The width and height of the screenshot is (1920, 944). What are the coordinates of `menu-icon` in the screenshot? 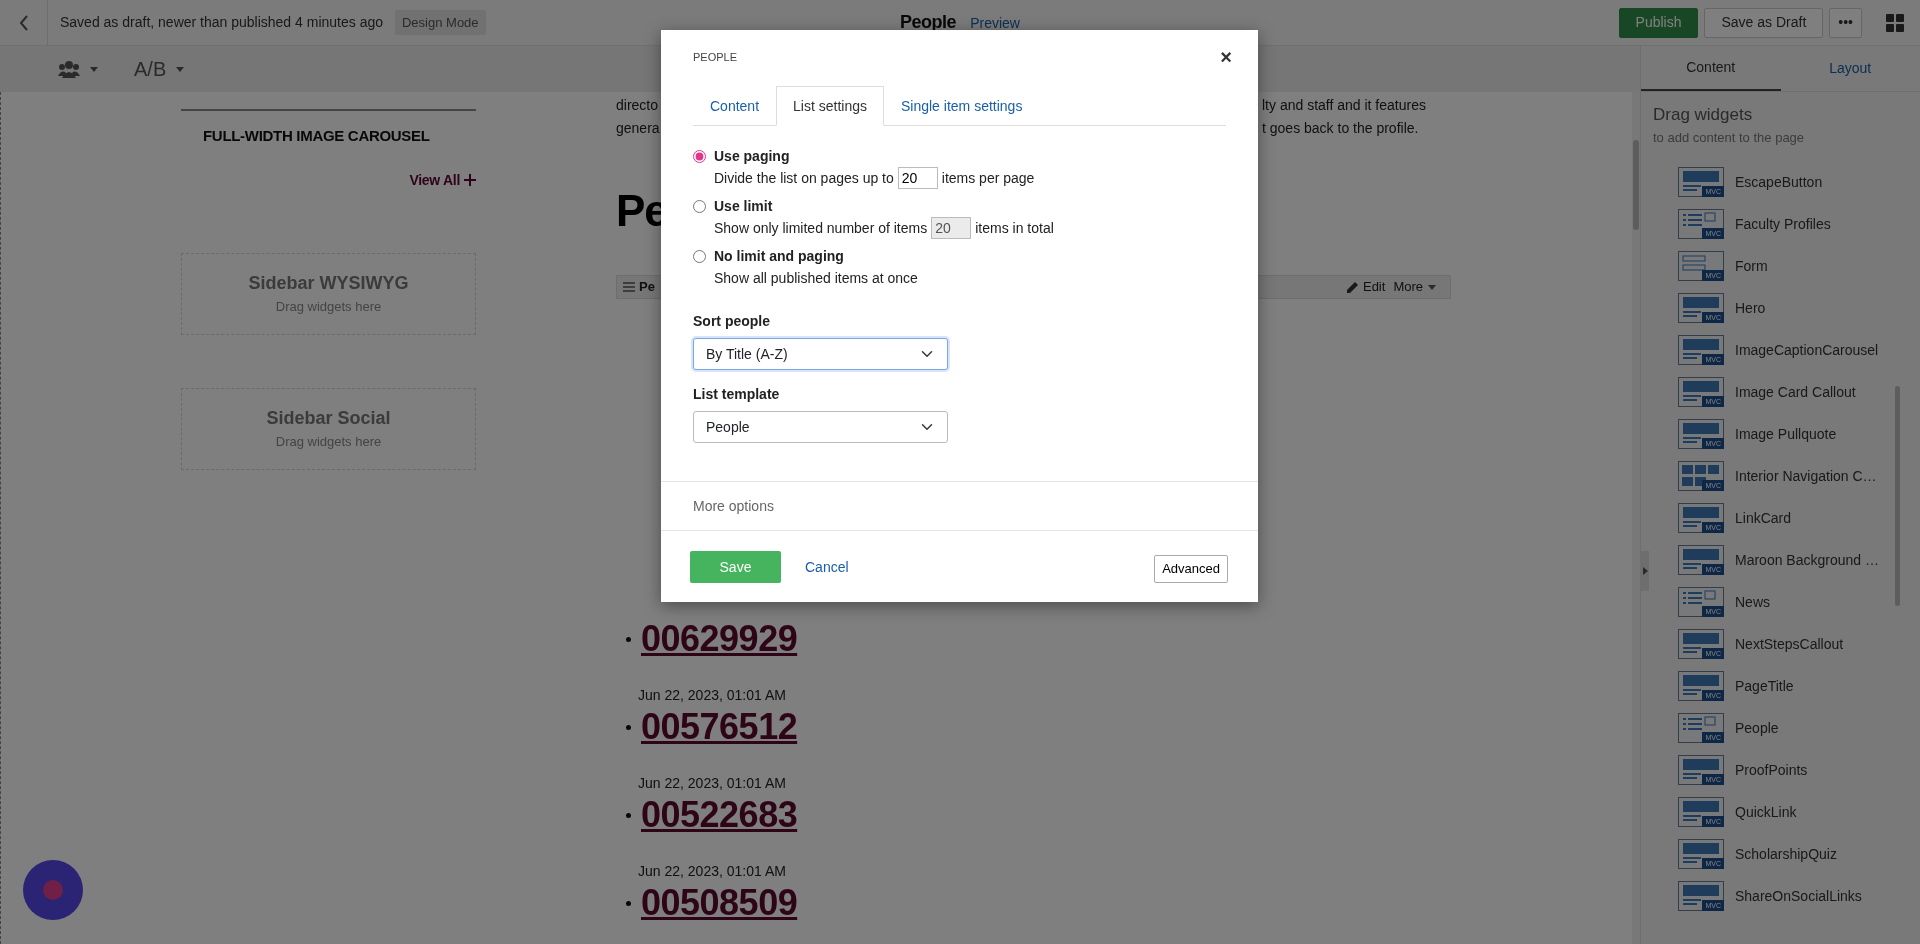 It's located at (629, 287).